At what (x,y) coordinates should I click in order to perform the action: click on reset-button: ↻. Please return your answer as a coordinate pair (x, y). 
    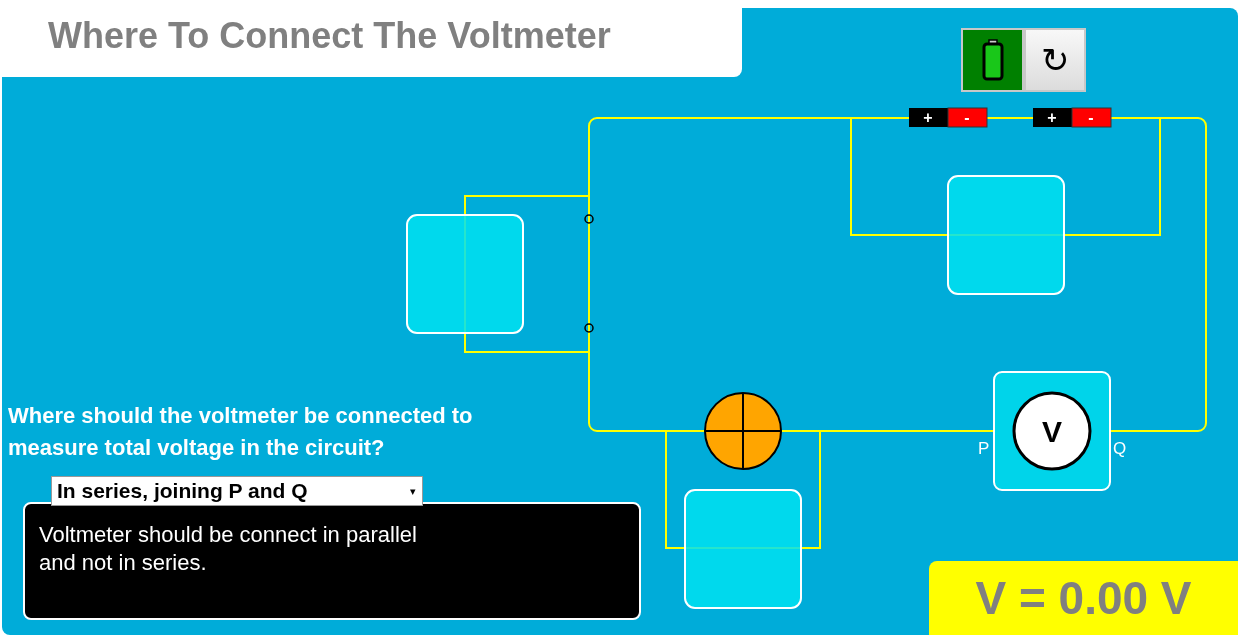
    Looking at the image, I should click on (1055, 60).